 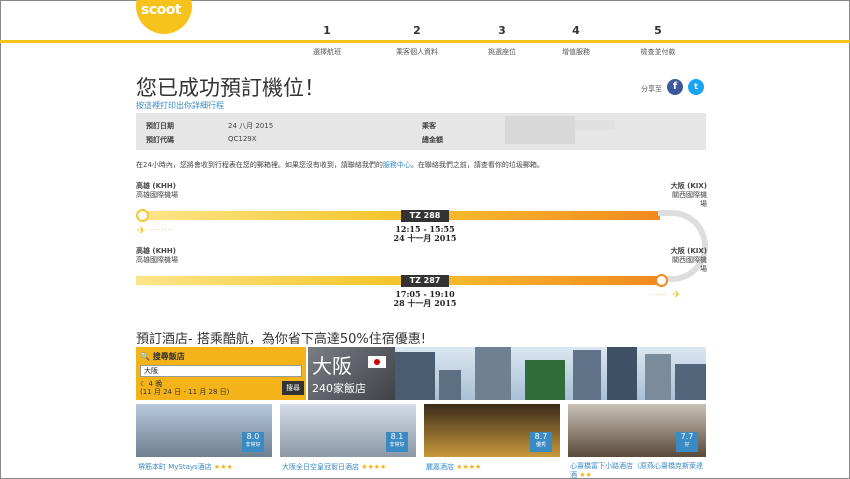 I want to click on service-center-link: 服務中心, so click(x=397, y=165).